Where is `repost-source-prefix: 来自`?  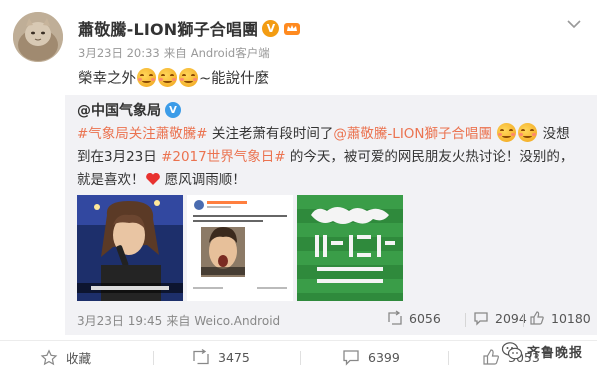 repost-source-prefix: 来自 is located at coordinates (178, 321).